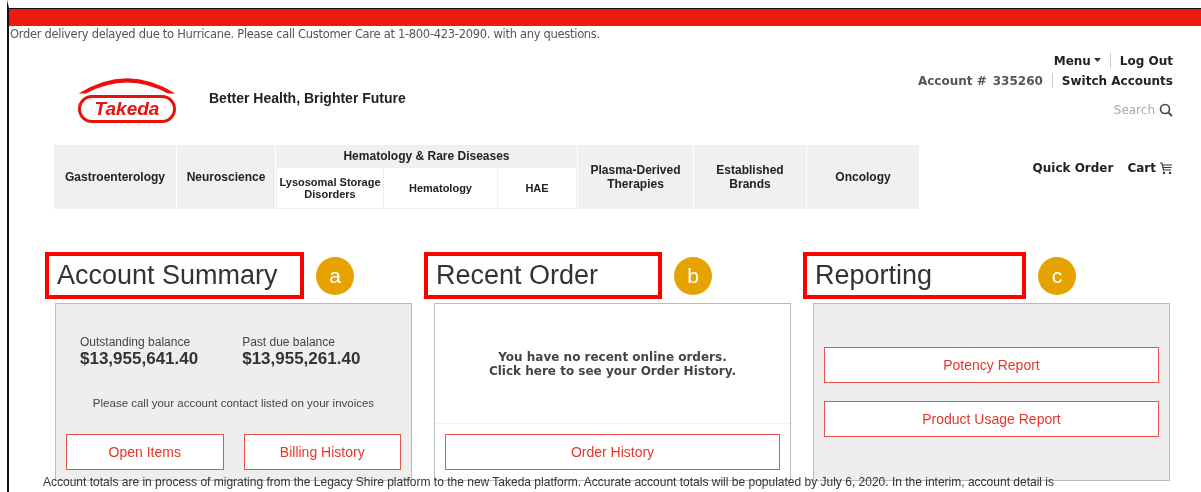 The image size is (1201, 492). I want to click on action-button: Billing History, so click(322, 452).